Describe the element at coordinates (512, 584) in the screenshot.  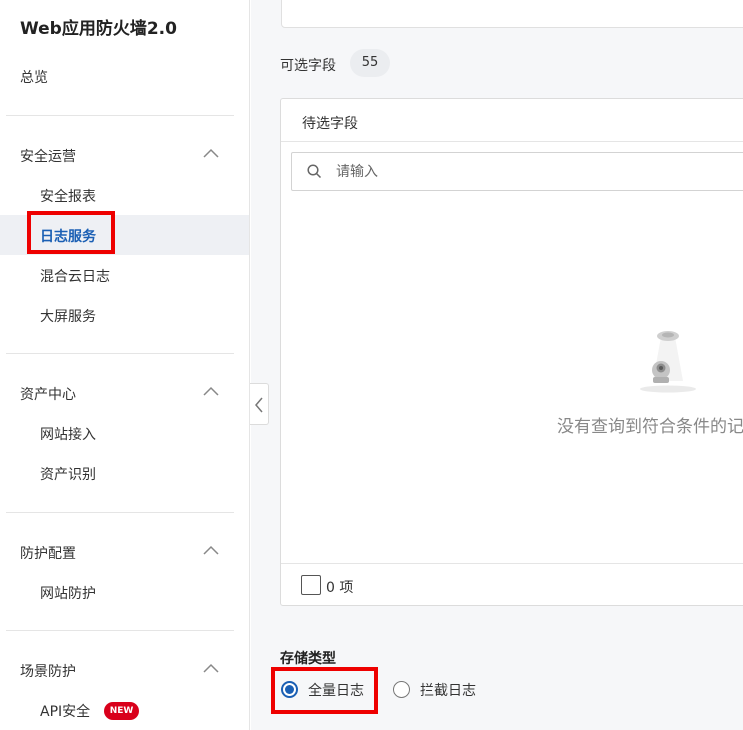
I see `panel-footer: 0 项` at that location.